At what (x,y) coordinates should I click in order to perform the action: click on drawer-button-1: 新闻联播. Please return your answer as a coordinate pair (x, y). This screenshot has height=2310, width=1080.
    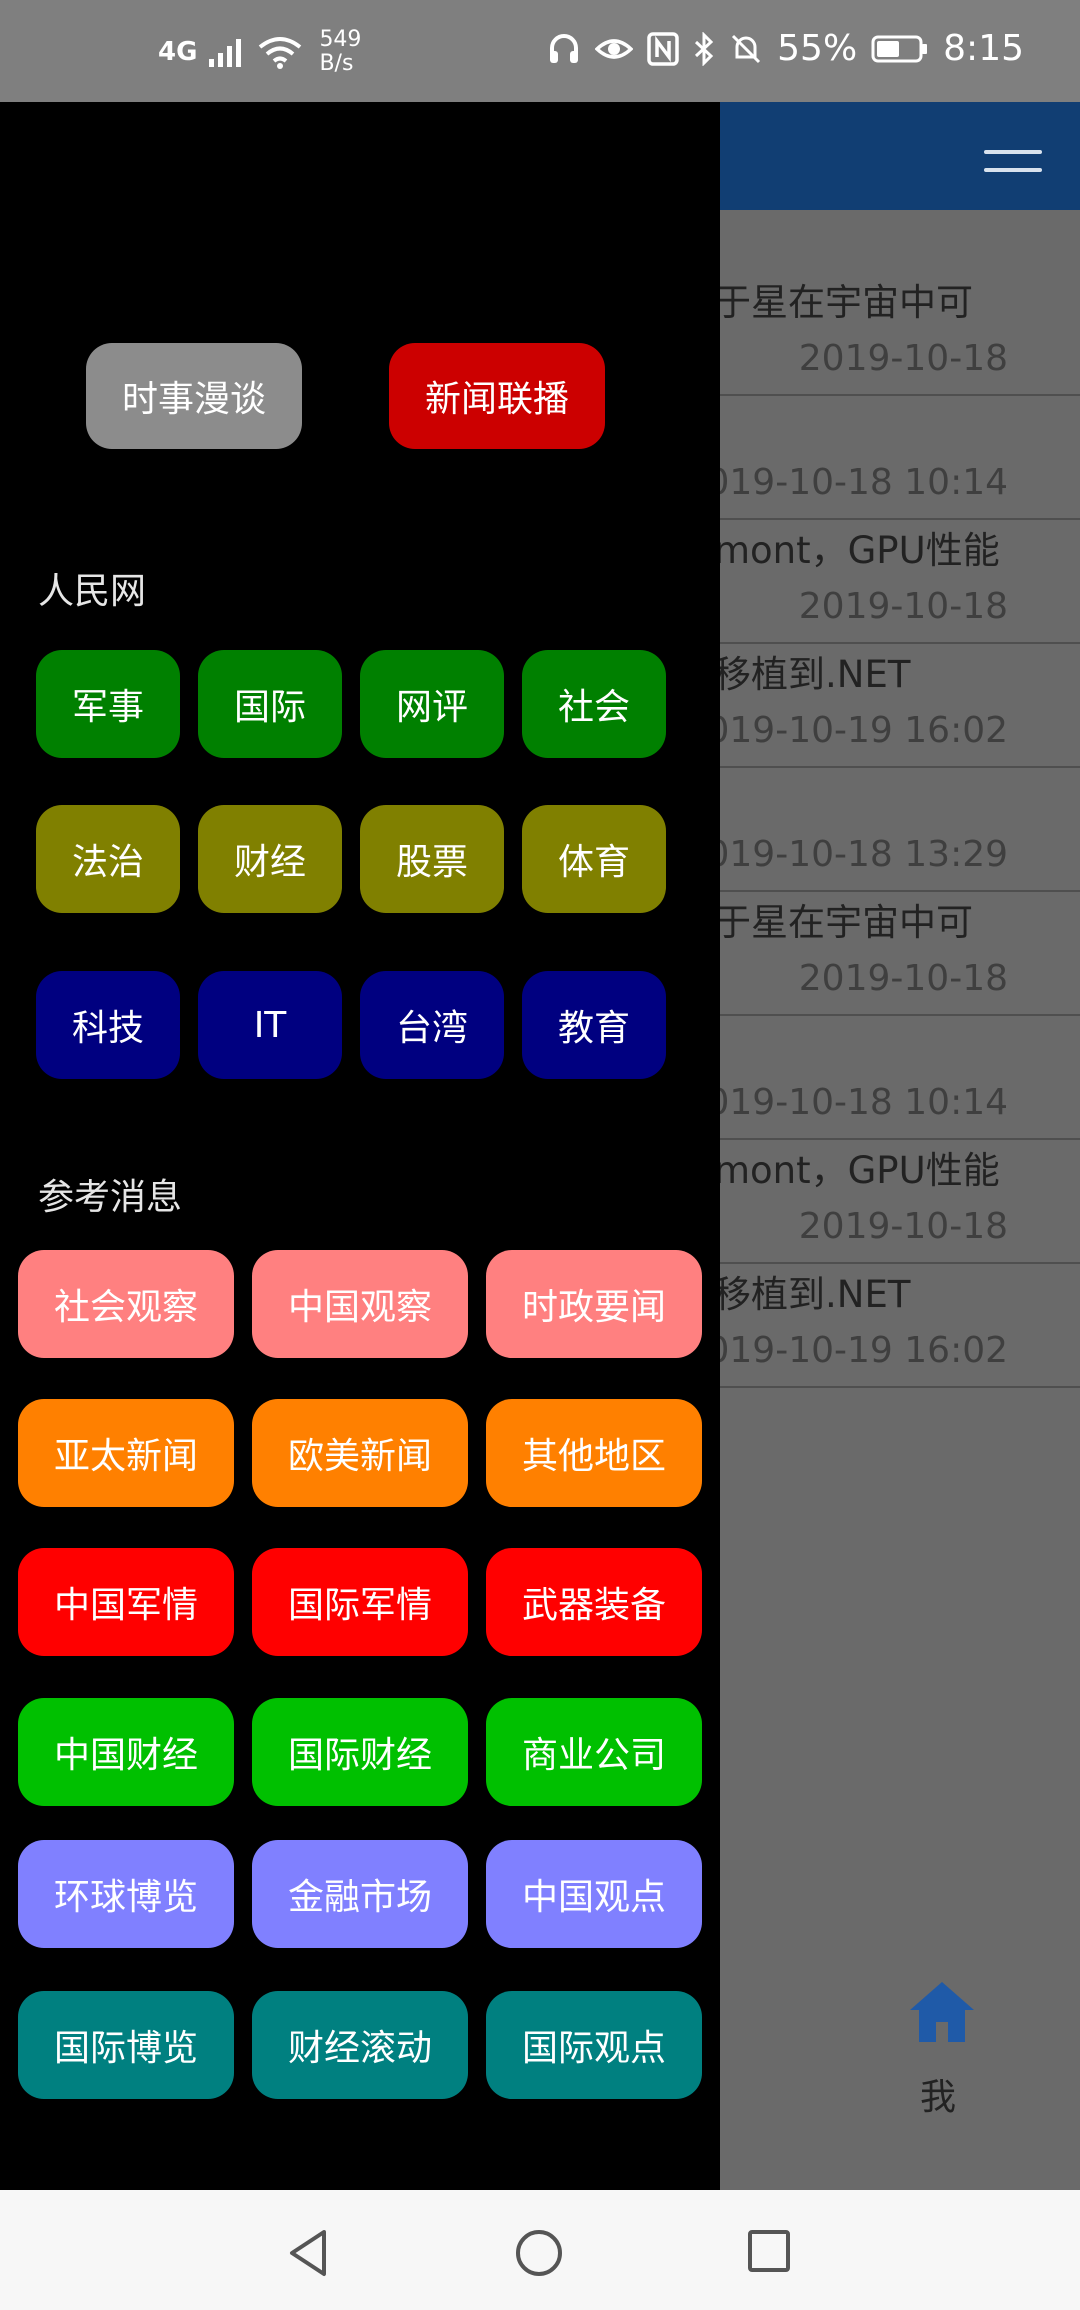
    Looking at the image, I should click on (497, 396).